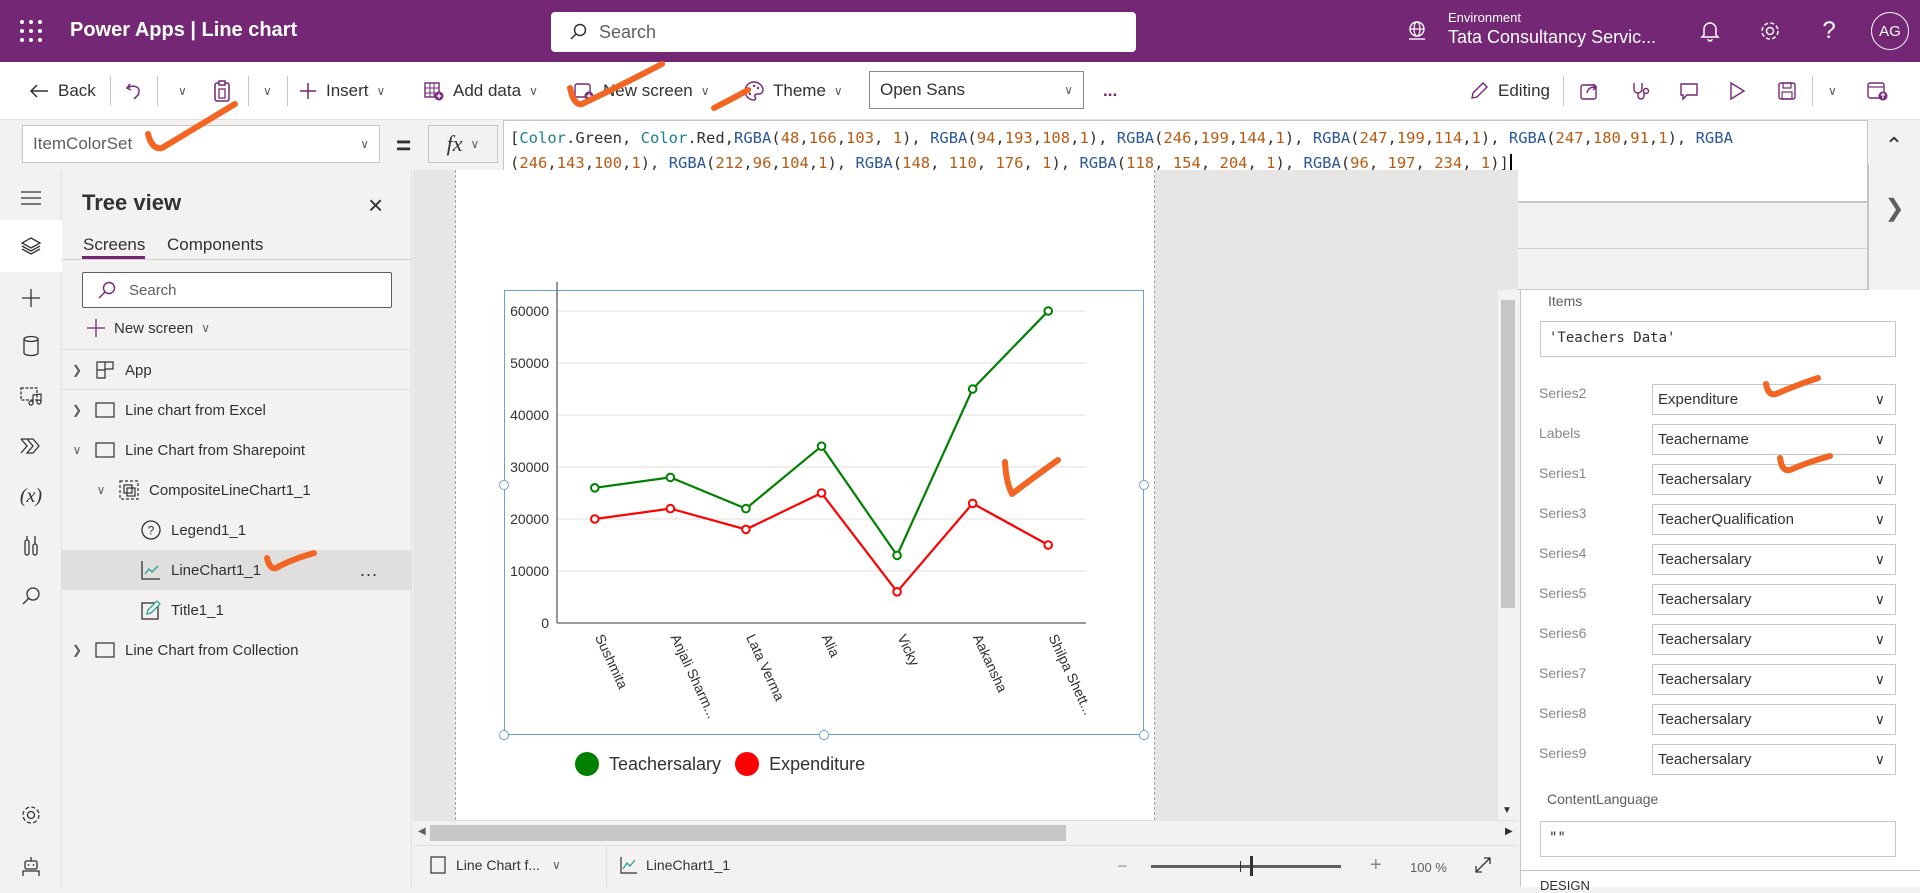 The width and height of the screenshot is (1920, 893). What do you see at coordinates (62, 91) in the screenshot?
I see `back-button: Back` at bounding box center [62, 91].